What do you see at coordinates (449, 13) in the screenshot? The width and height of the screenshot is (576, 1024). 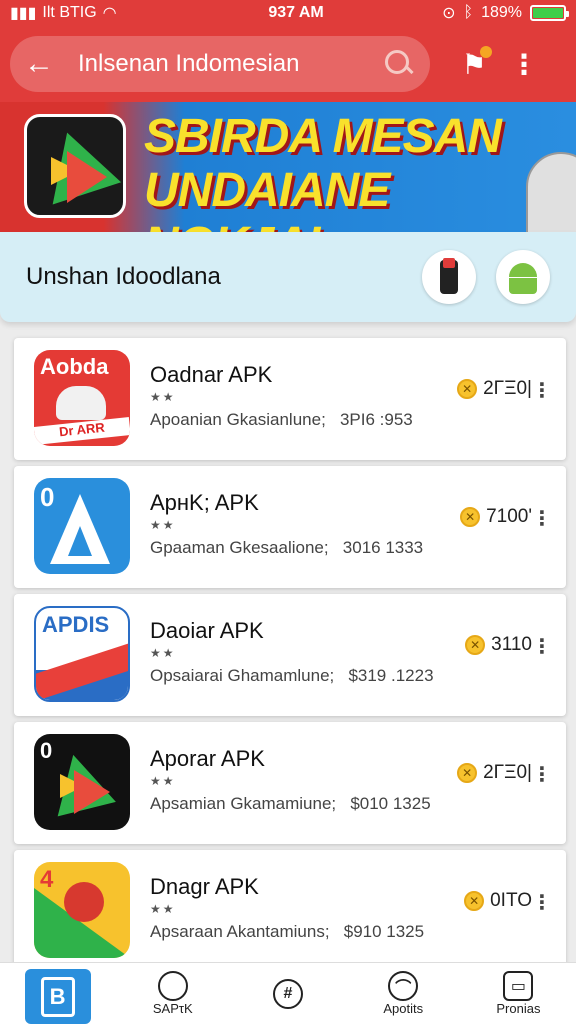 I see `alarm-icon: ⊙` at bounding box center [449, 13].